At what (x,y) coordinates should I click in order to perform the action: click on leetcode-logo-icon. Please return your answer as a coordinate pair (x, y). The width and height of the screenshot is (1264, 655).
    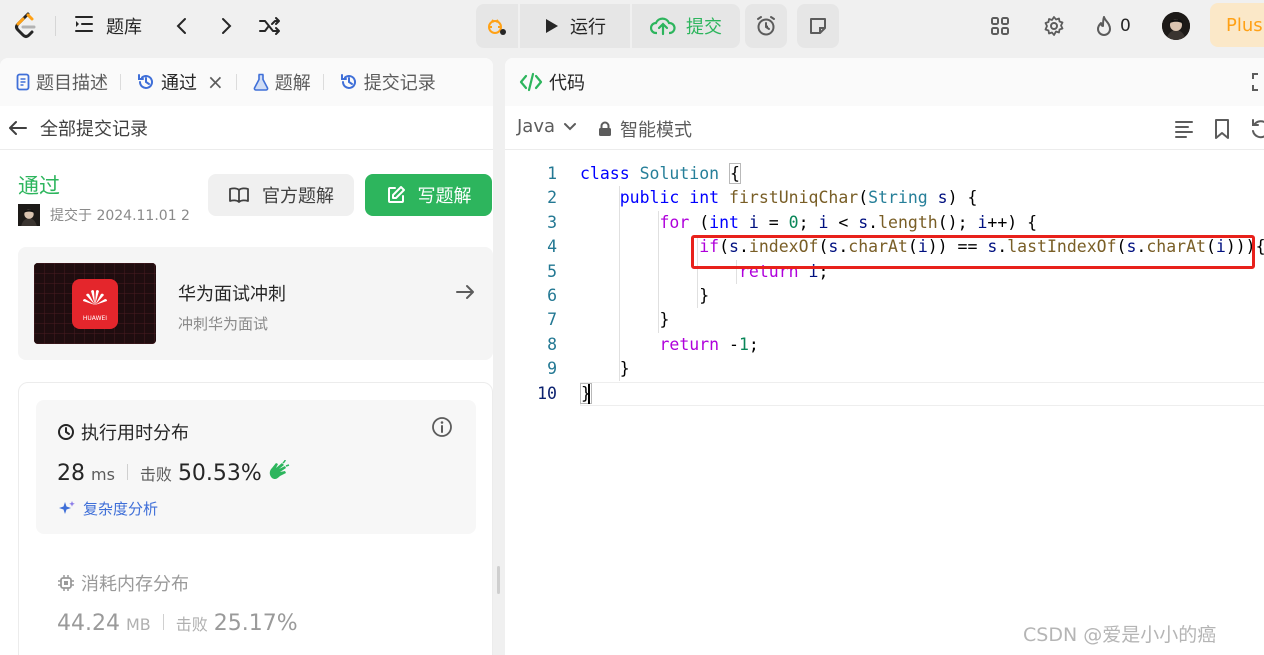
    Looking at the image, I should click on (26, 26).